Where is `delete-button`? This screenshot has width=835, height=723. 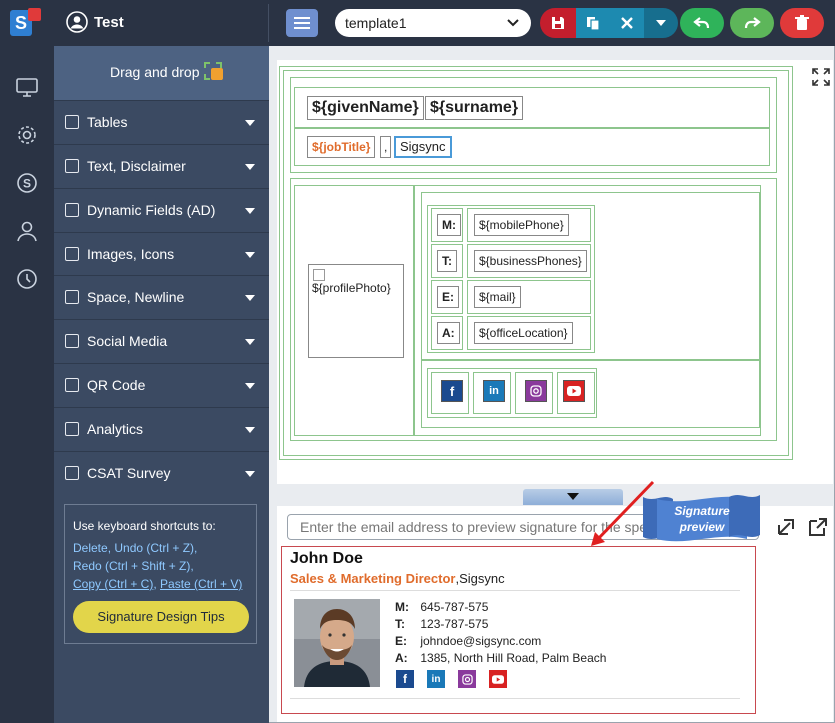
delete-button is located at coordinates (802, 23).